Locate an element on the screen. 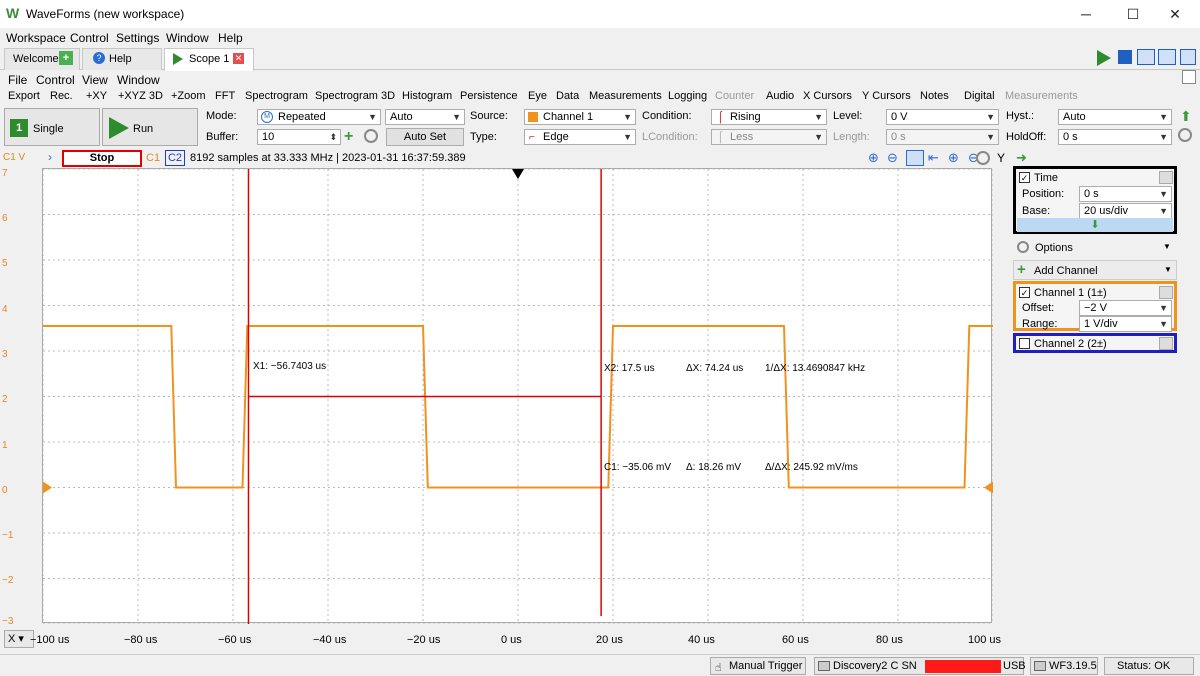  tool-logging: Logging is located at coordinates (687, 96).